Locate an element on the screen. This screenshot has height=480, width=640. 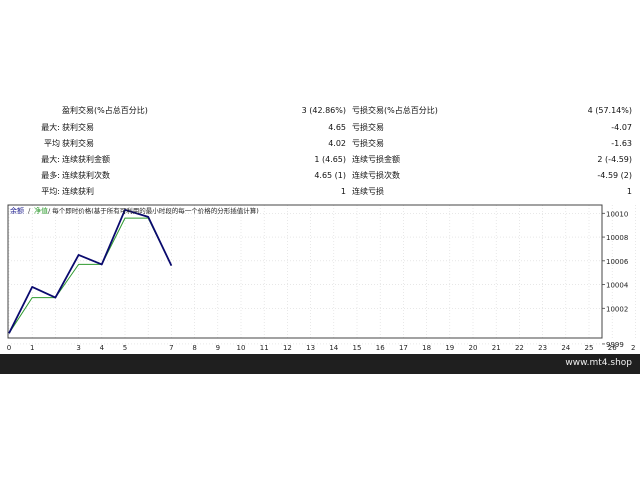
stat-label-left: 连续获利次数 is located at coordinates (86, 175).